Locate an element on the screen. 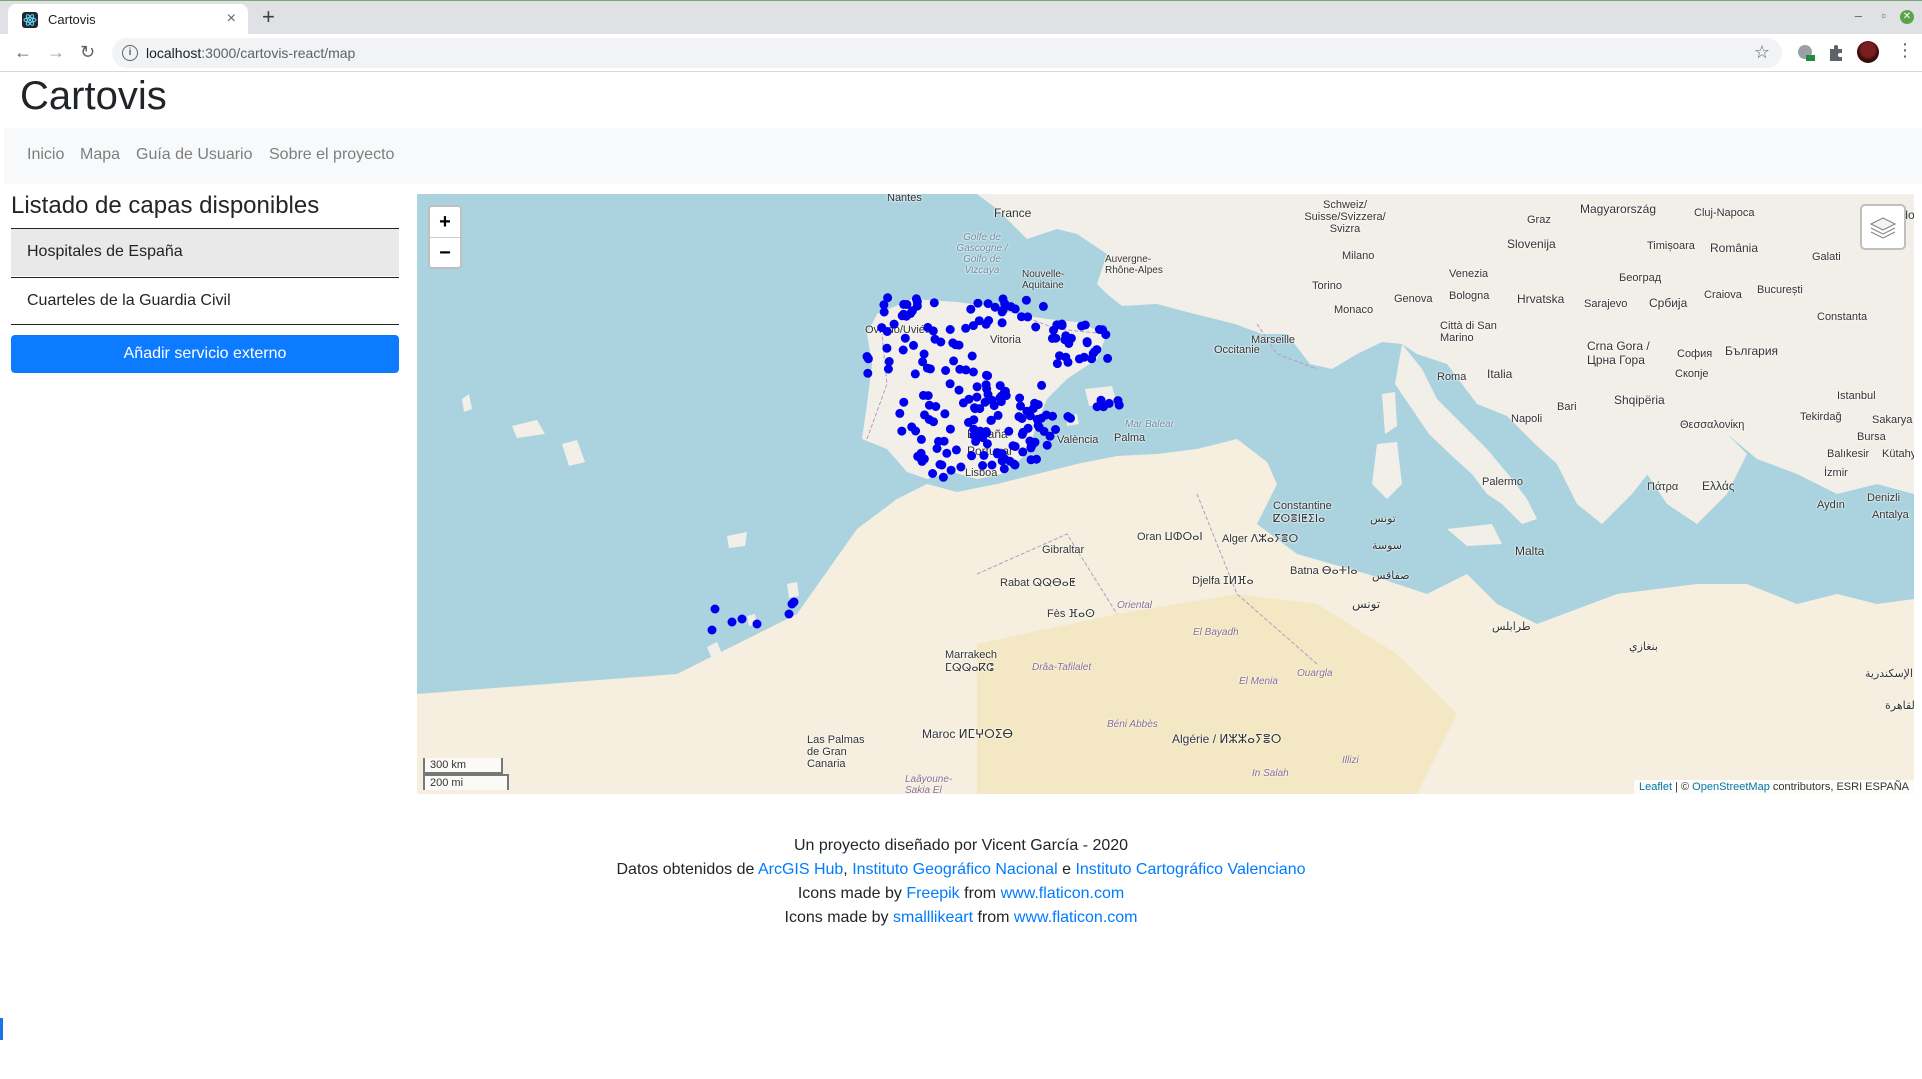  nav-link-mapa: Mapa is located at coordinates (100, 155).